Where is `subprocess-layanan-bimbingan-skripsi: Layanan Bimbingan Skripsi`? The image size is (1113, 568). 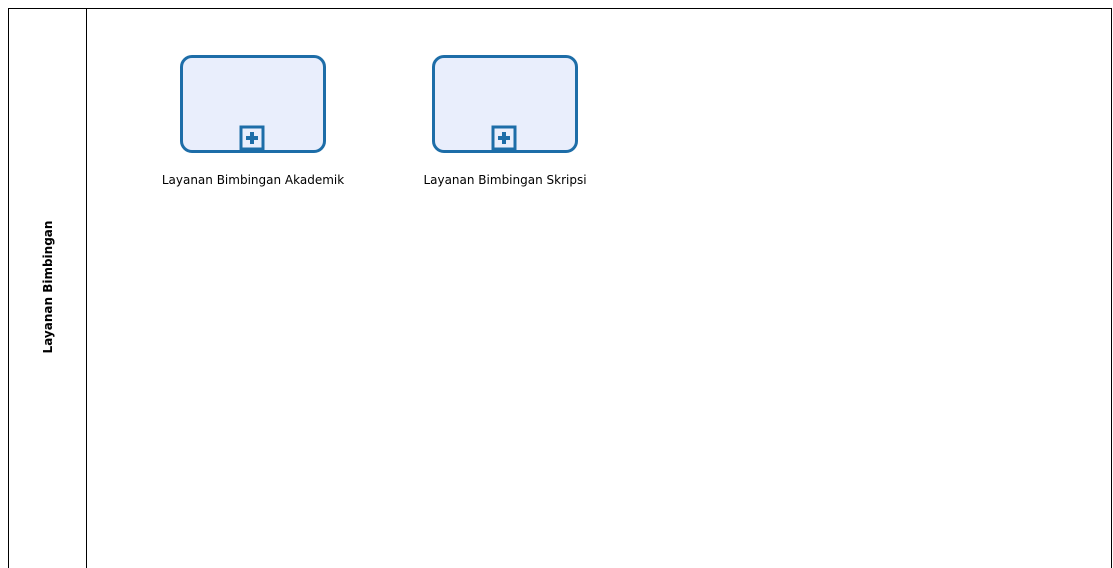
subprocess-layanan-bimbingan-skripsi: Layanan Bimbingan Skripsi is located at coordinates (505, 121).